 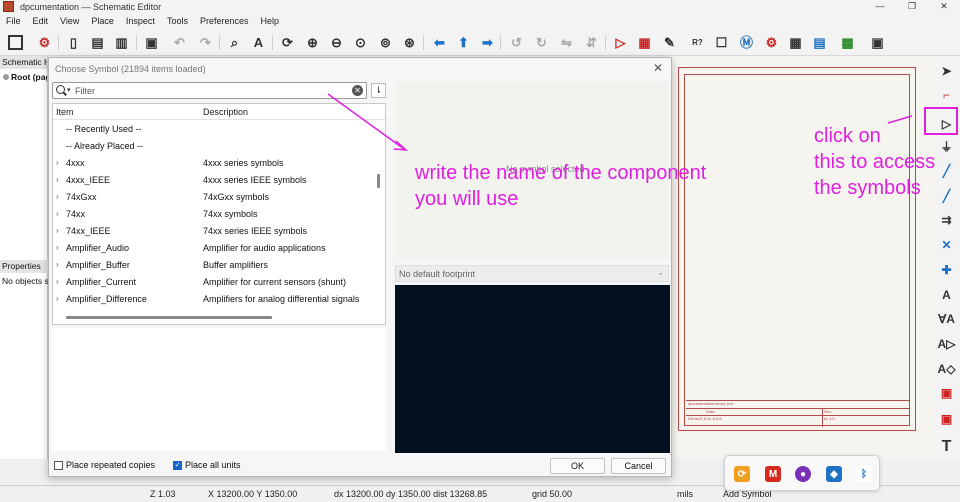 I want to click on footprint-select: No default footprint ⌄, so click(x=532, y=273).